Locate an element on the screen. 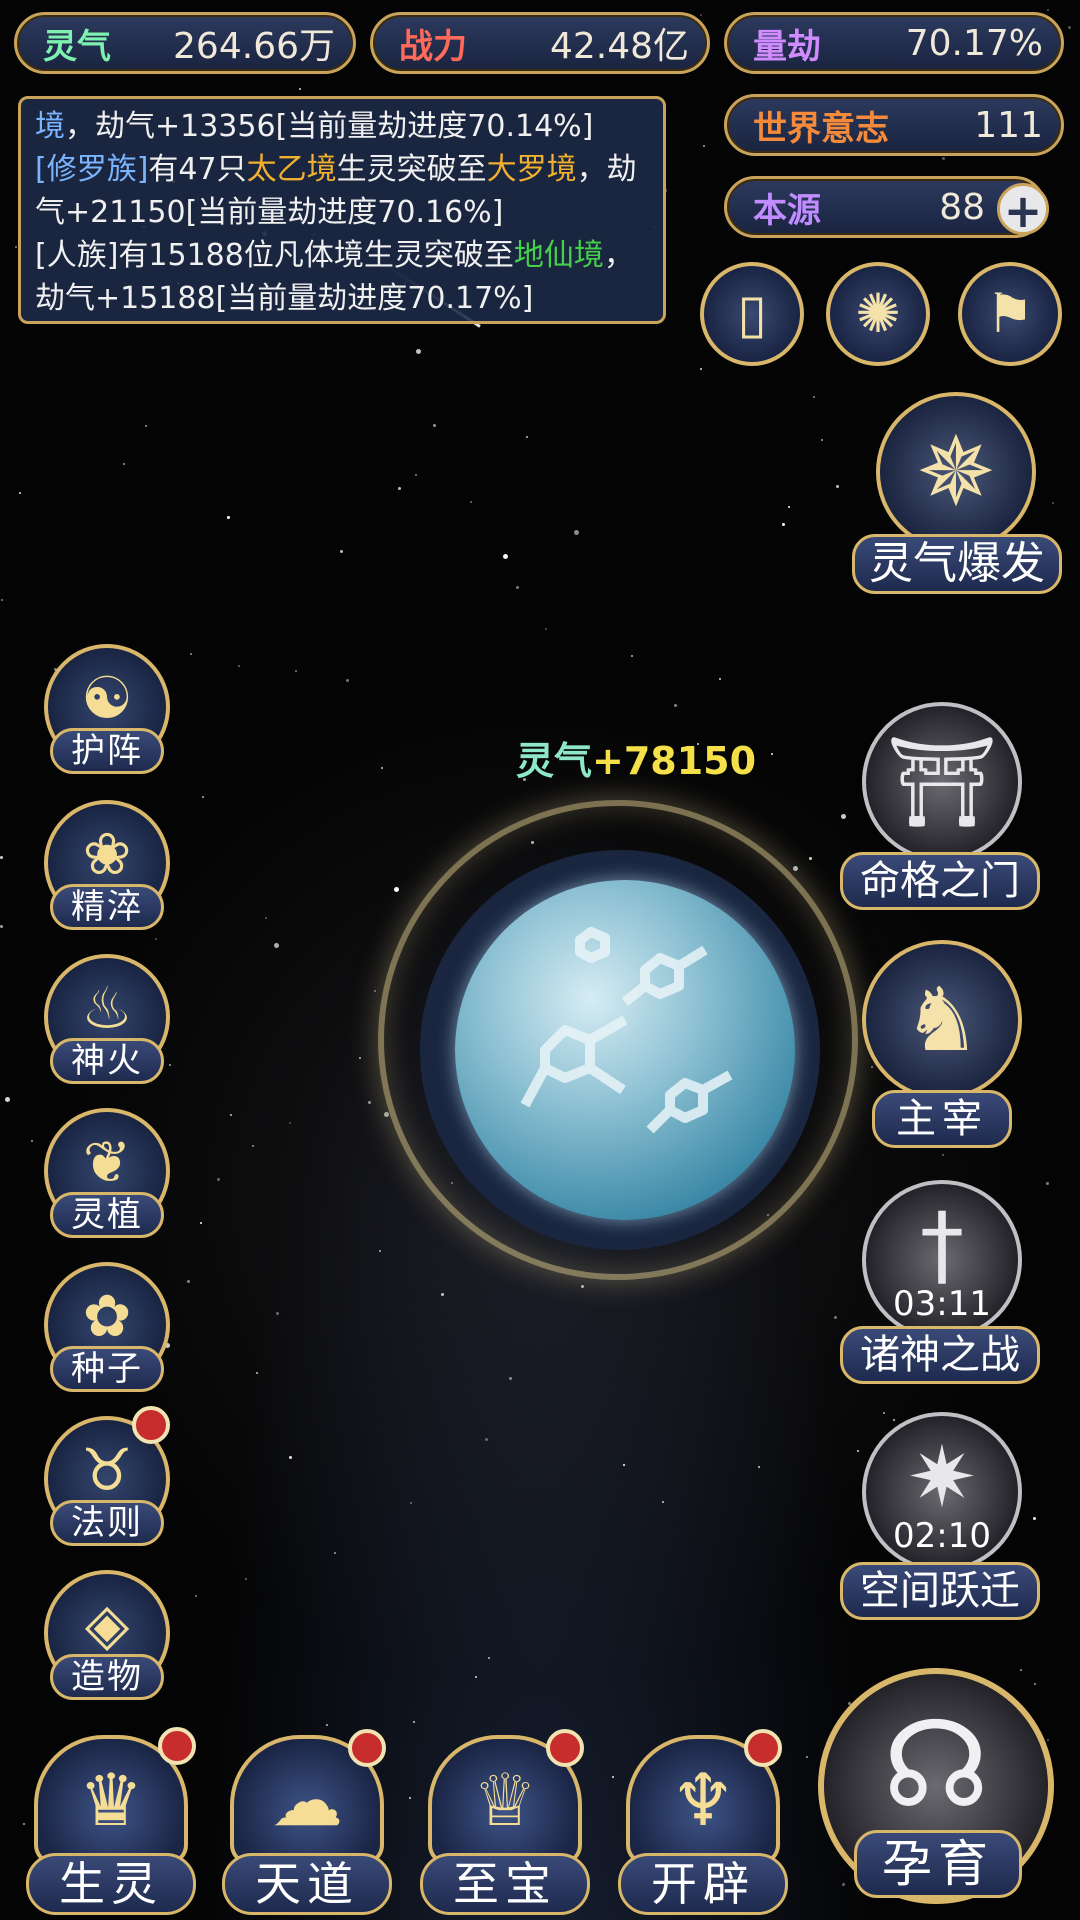  log-line: 境，劫气+13356[当前量劫进度70.14%] is located at coordinates (314, 126).